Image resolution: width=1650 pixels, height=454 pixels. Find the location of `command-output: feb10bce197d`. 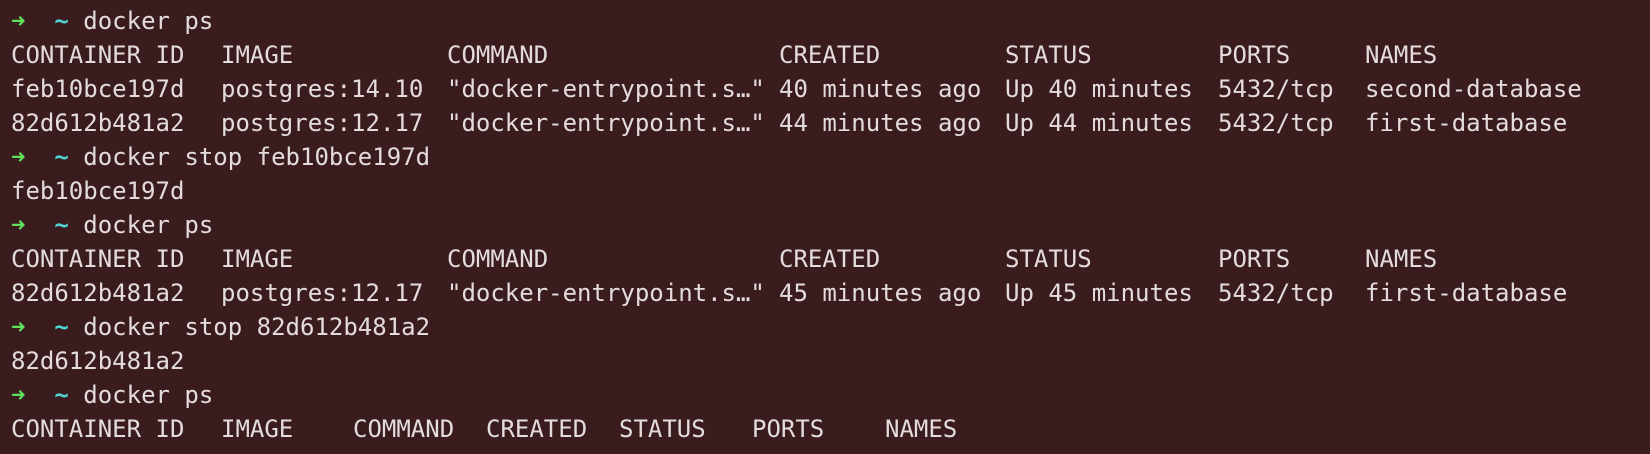

command-output: feb10bce197d is located at coordinates (98, 191).